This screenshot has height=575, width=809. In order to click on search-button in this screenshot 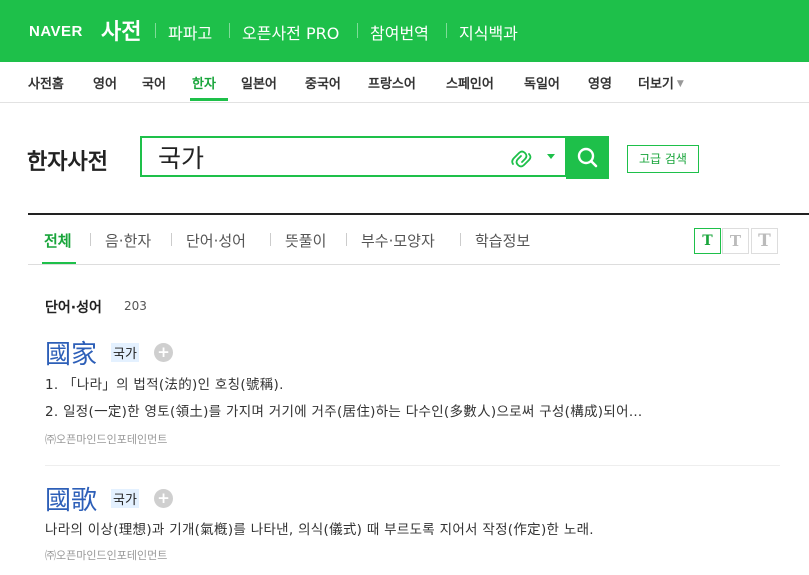, I will do `click(587, 157)`.